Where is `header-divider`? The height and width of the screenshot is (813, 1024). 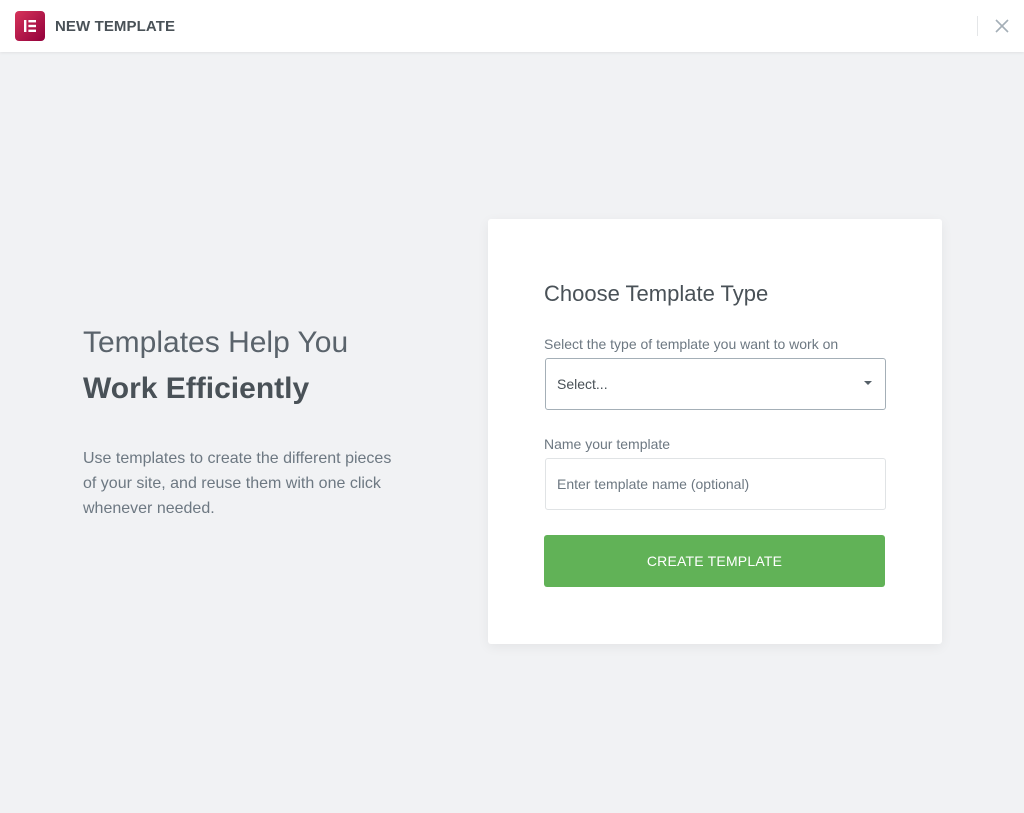 header-divider is located at coordinates (977, 26).